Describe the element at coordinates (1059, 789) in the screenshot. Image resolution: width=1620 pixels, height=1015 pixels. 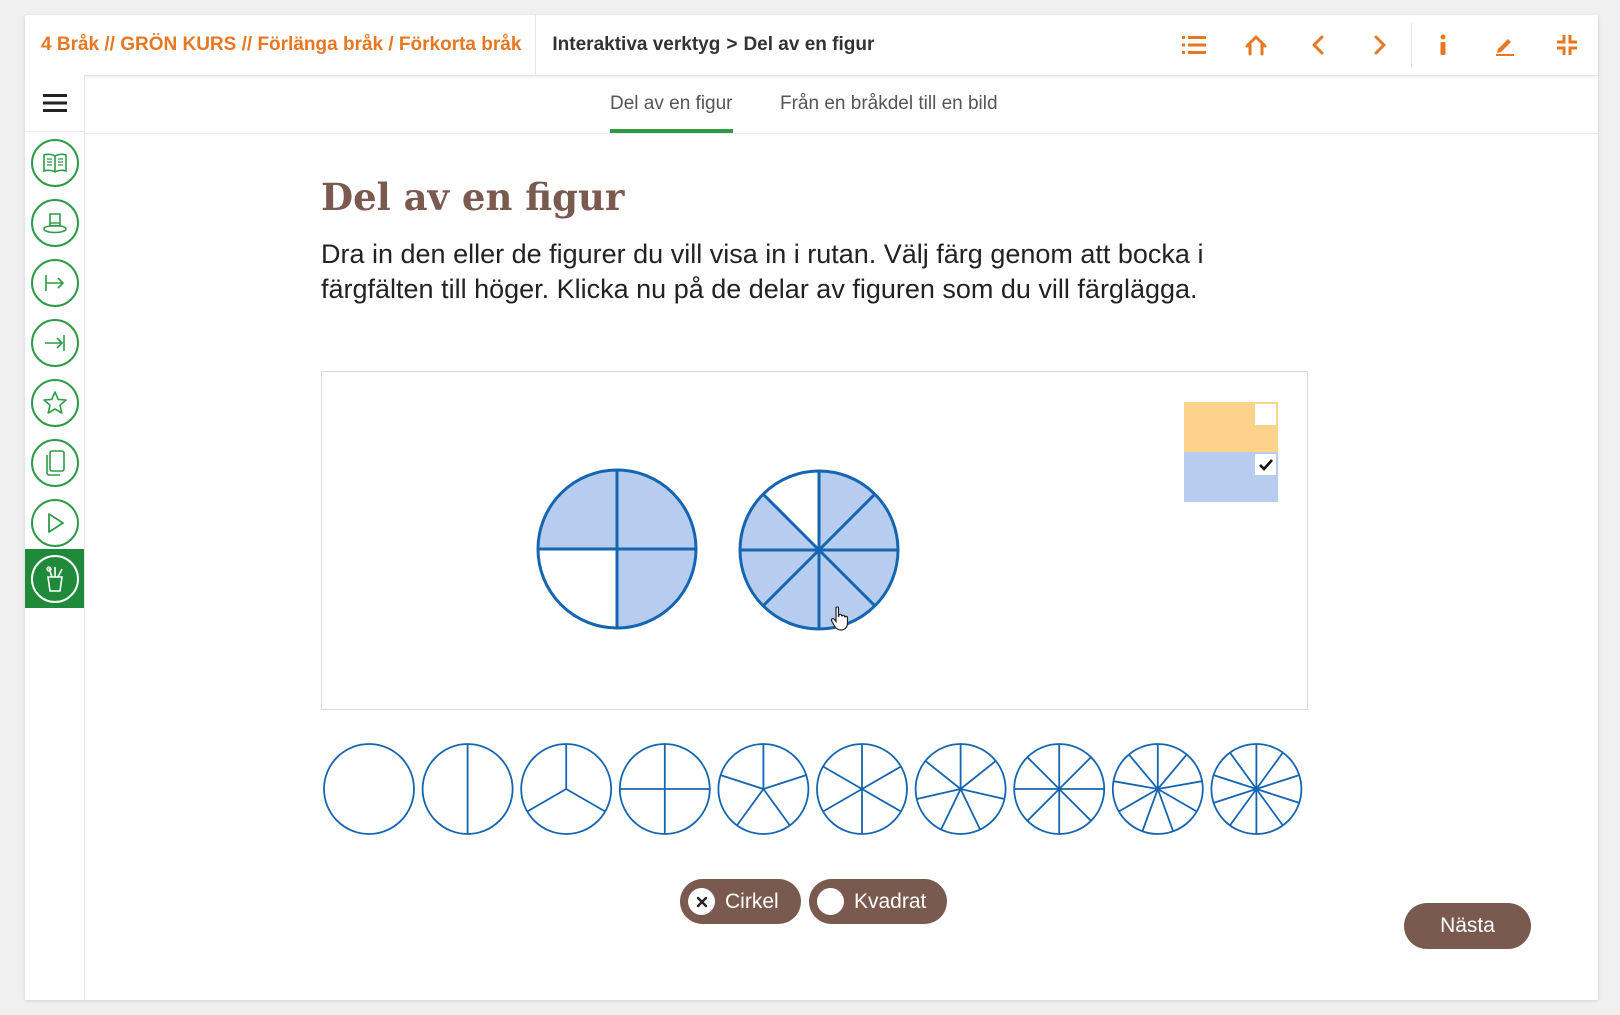
I see `palette-circle-8-parts` at that location.